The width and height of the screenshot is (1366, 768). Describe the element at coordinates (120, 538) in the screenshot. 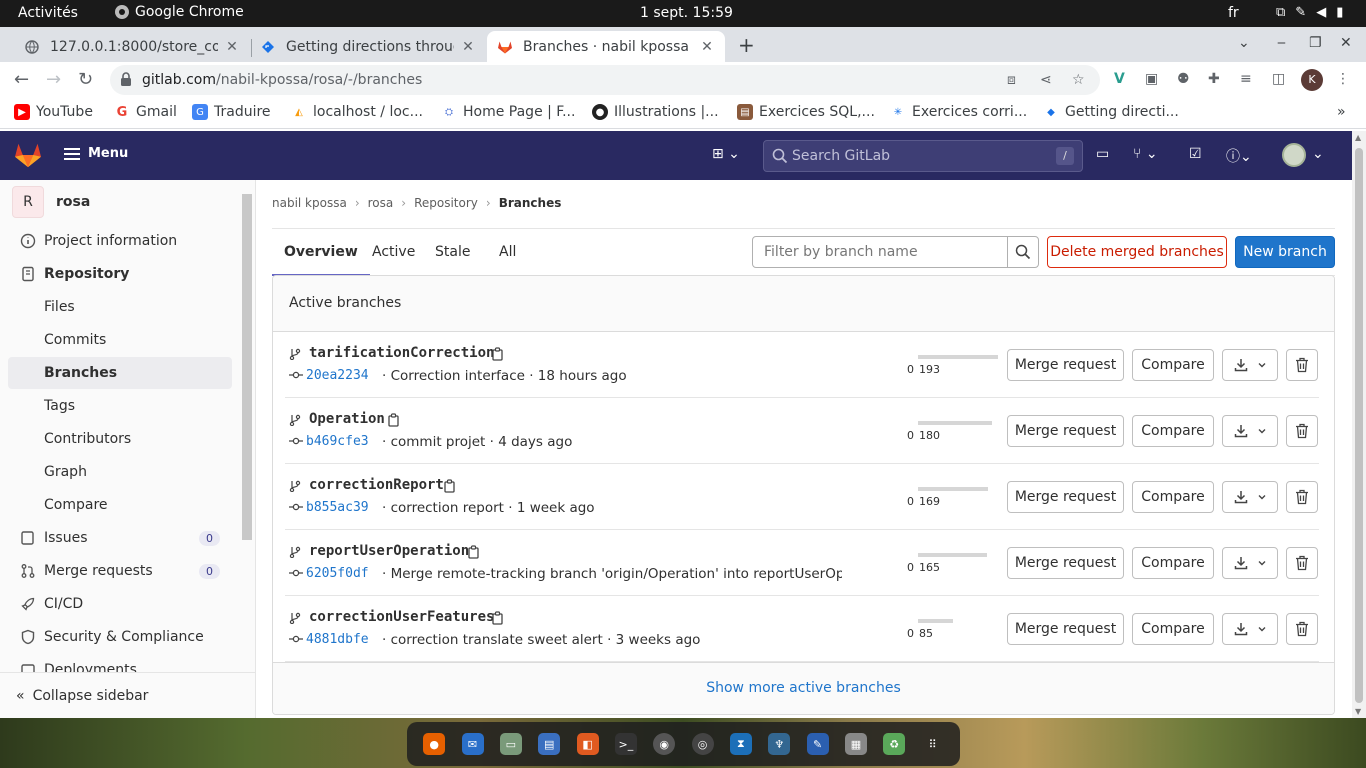

I see `sidebar-item-issues: Issues 0` at that location.